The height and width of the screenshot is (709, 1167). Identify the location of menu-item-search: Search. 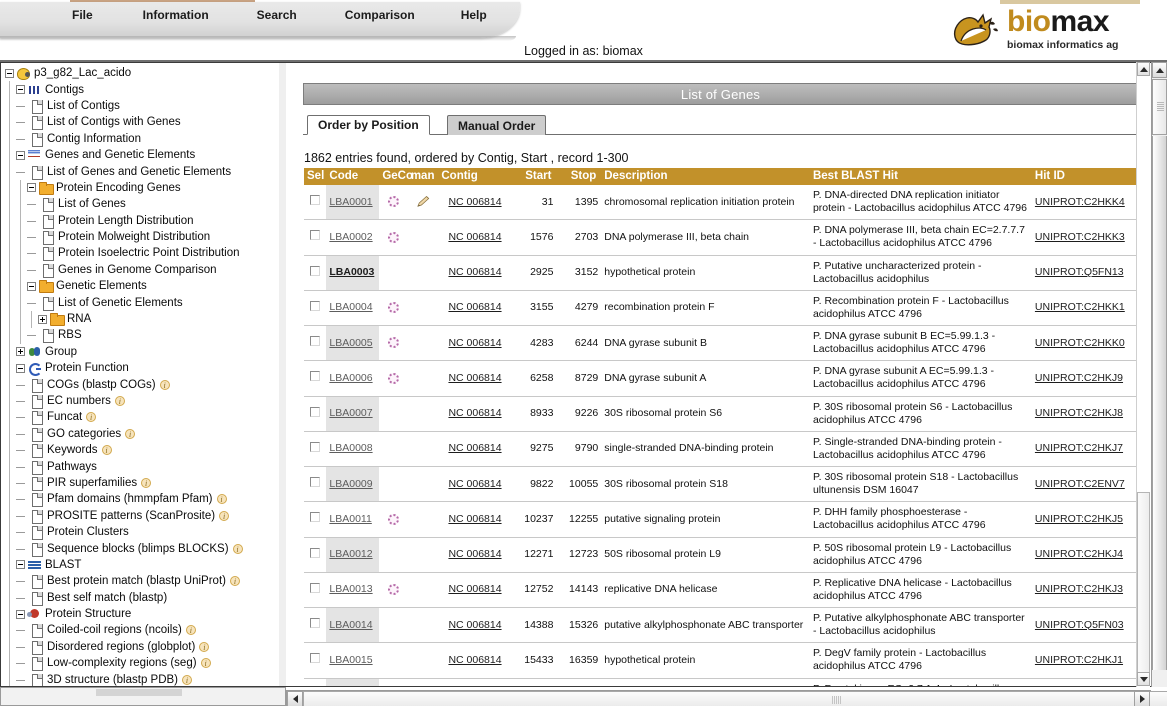
(277, 15).